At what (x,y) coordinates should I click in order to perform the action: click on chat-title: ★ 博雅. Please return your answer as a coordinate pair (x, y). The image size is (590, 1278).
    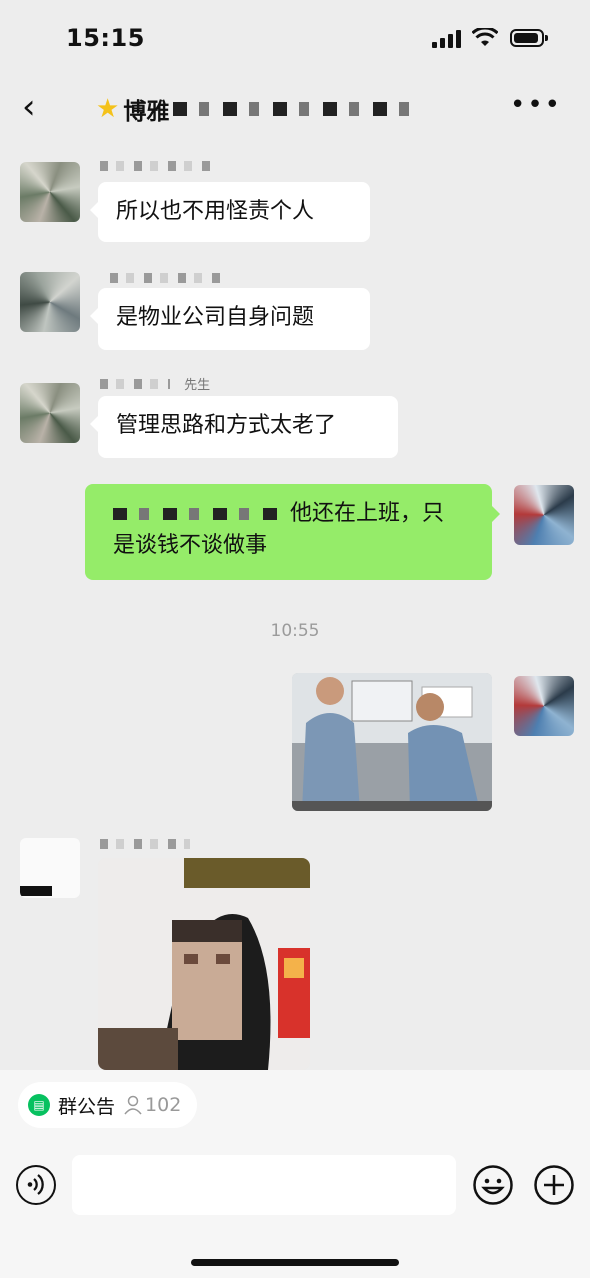
    Looking at the image, I should click on (260, 109).